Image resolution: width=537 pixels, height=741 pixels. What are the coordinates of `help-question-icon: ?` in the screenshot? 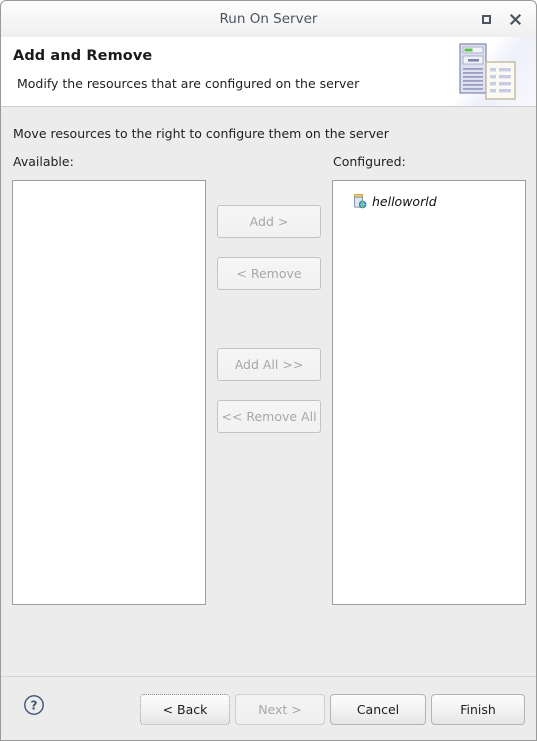 It's located at (34, 705).